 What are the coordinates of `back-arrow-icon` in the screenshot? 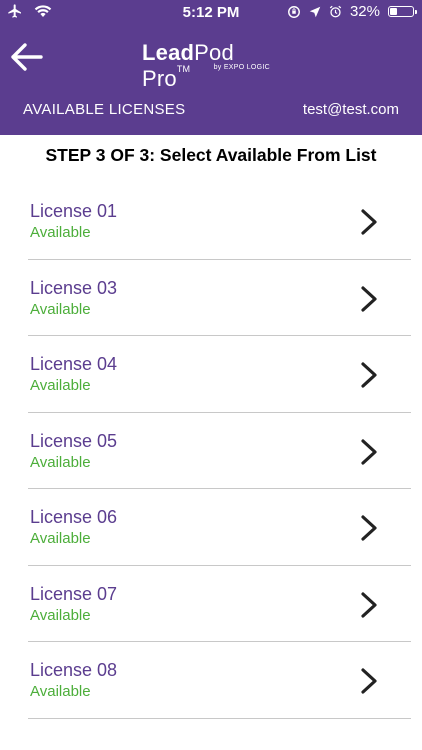 It's located at (27, 57).